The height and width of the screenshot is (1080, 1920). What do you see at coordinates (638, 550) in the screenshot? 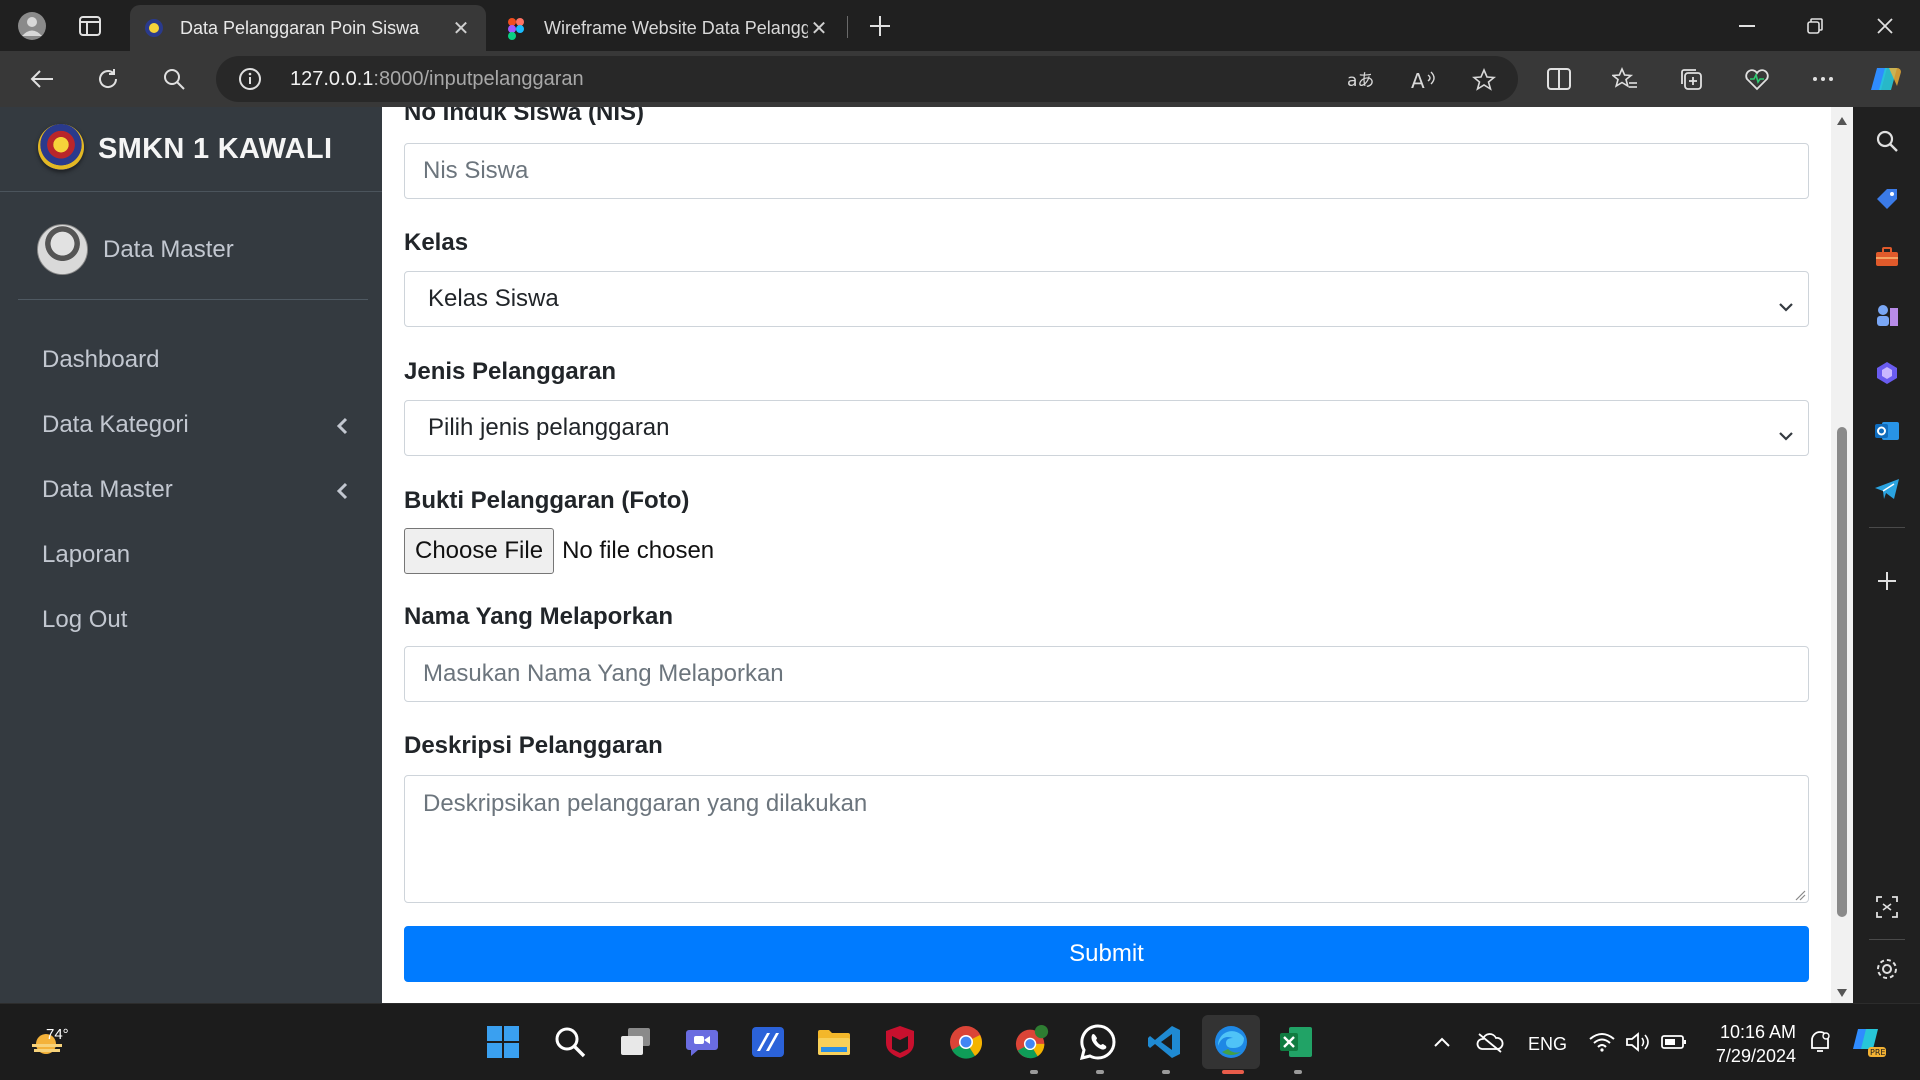
I see `file-status: No file chosen` at bounding box center [638, 550].